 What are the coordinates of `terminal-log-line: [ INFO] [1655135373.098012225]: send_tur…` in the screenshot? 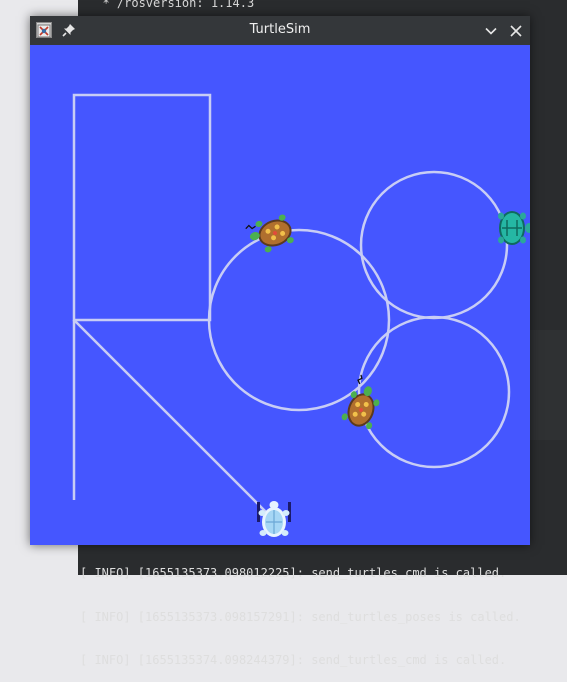 It's located at (293, 573).